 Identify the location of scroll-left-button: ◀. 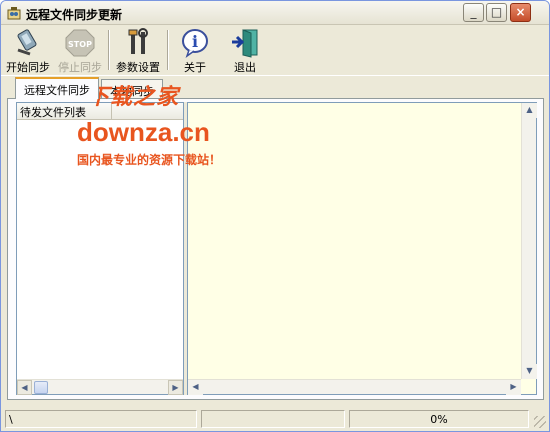
(24, 387).